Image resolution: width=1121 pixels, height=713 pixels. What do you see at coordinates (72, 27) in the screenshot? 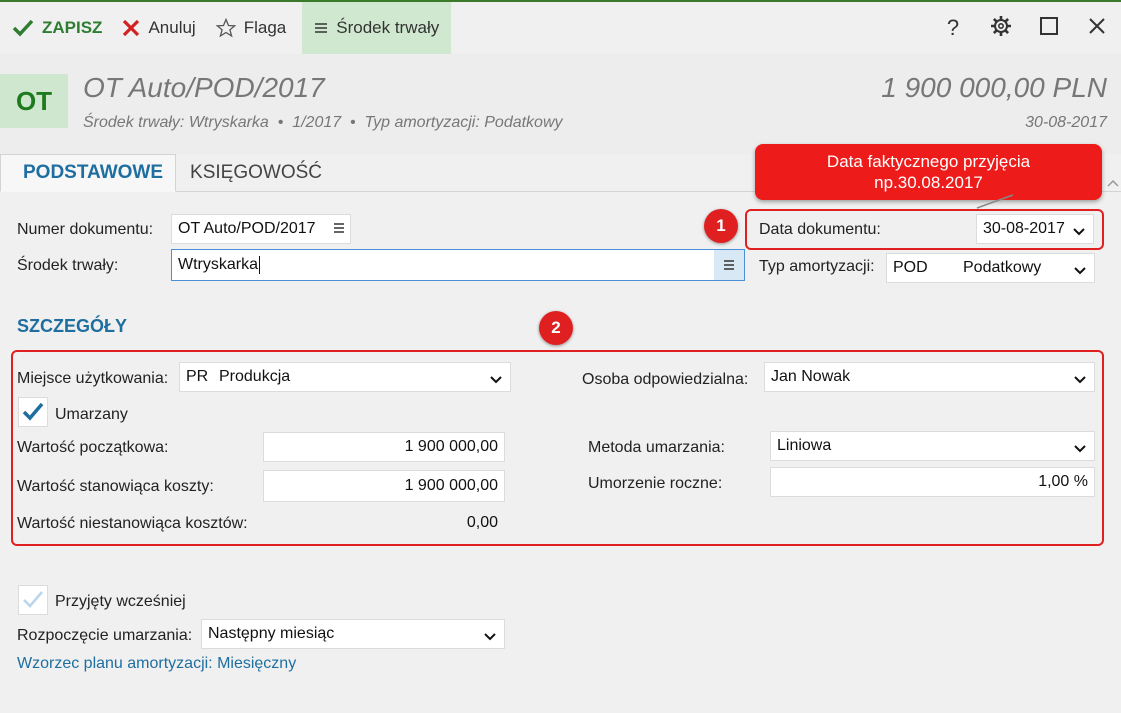
I see `save-label: ZAPISZ` at bounding box center [72, 27].